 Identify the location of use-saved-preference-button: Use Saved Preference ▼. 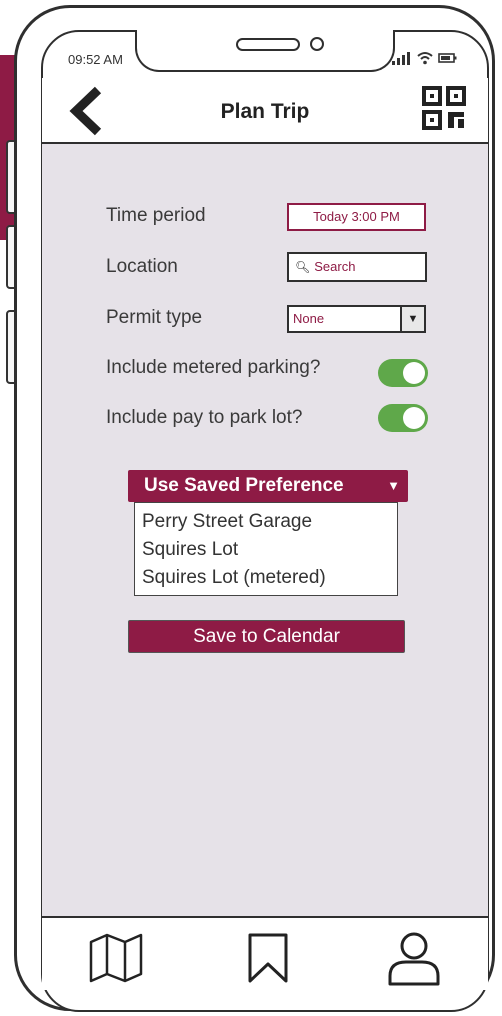
(268, 486).